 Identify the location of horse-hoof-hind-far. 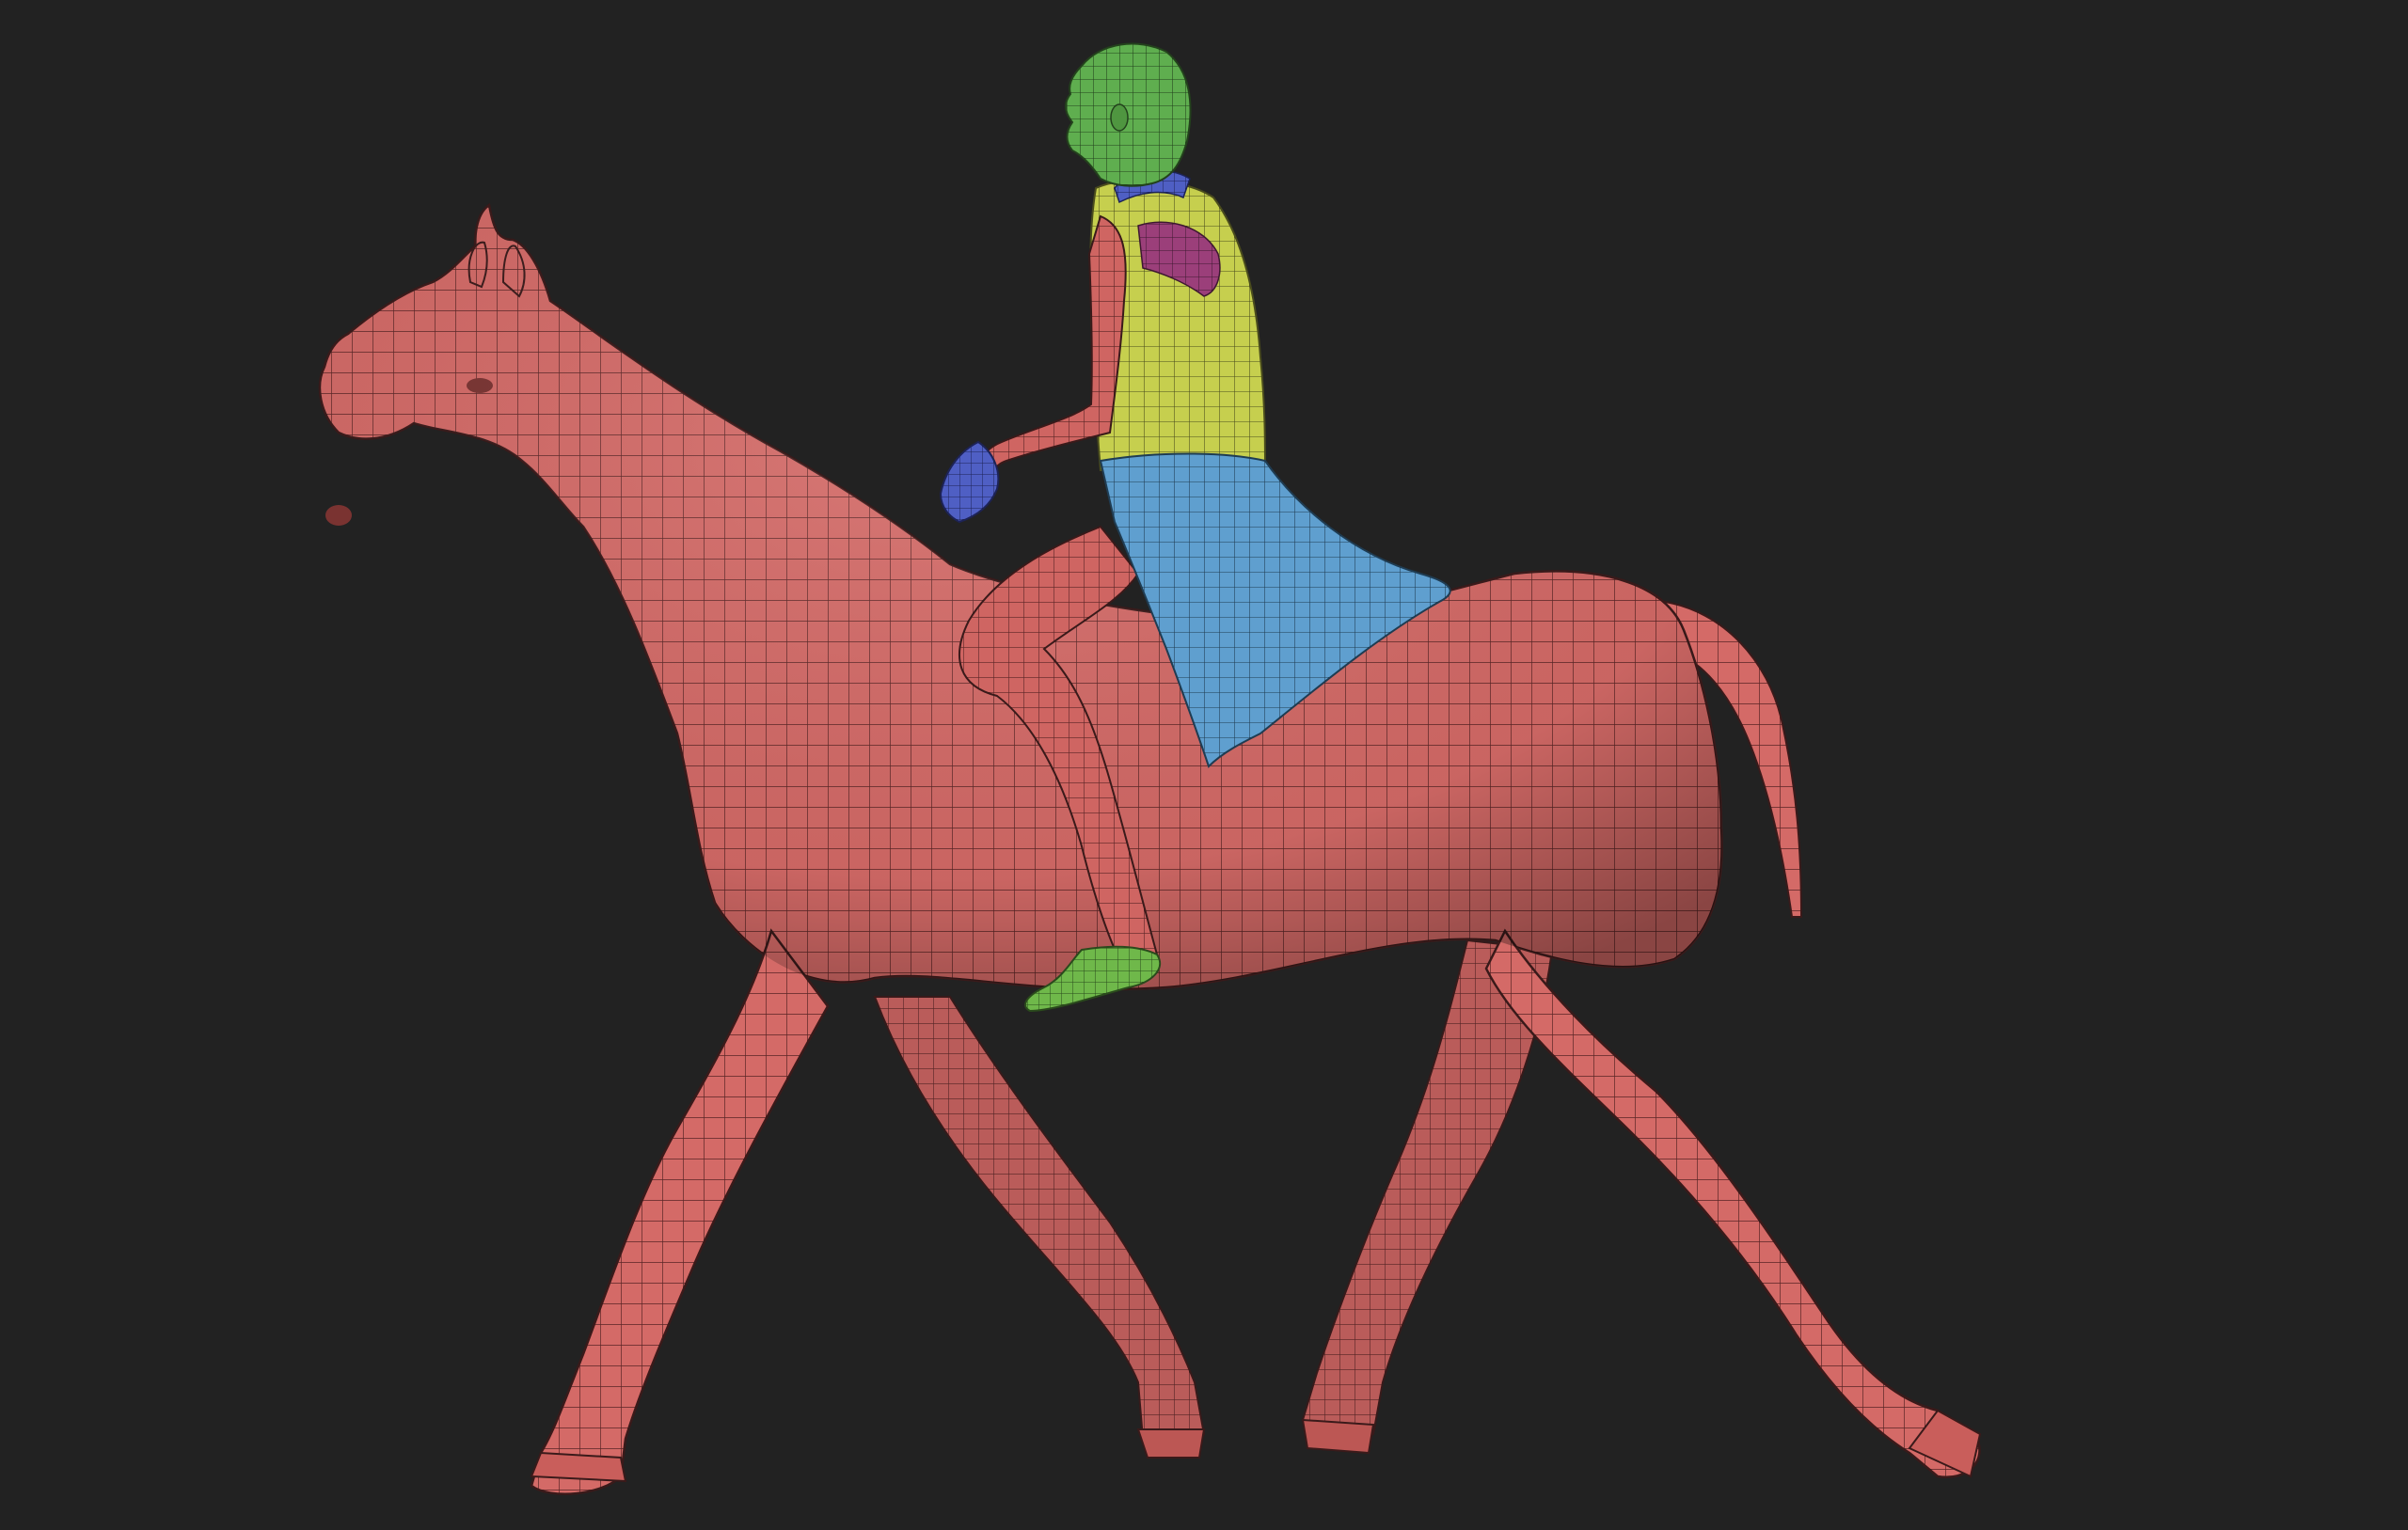
(1338, 1436).